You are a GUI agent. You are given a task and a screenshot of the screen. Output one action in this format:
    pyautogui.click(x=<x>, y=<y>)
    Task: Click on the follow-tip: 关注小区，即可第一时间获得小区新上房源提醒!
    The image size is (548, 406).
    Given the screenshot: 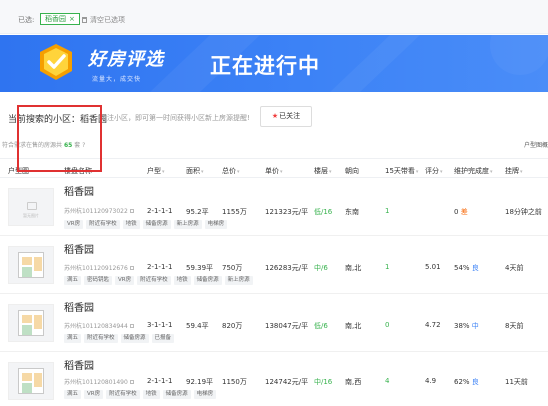 What is the action you would take?
    pyautogui.click(x=175, y=118)
    